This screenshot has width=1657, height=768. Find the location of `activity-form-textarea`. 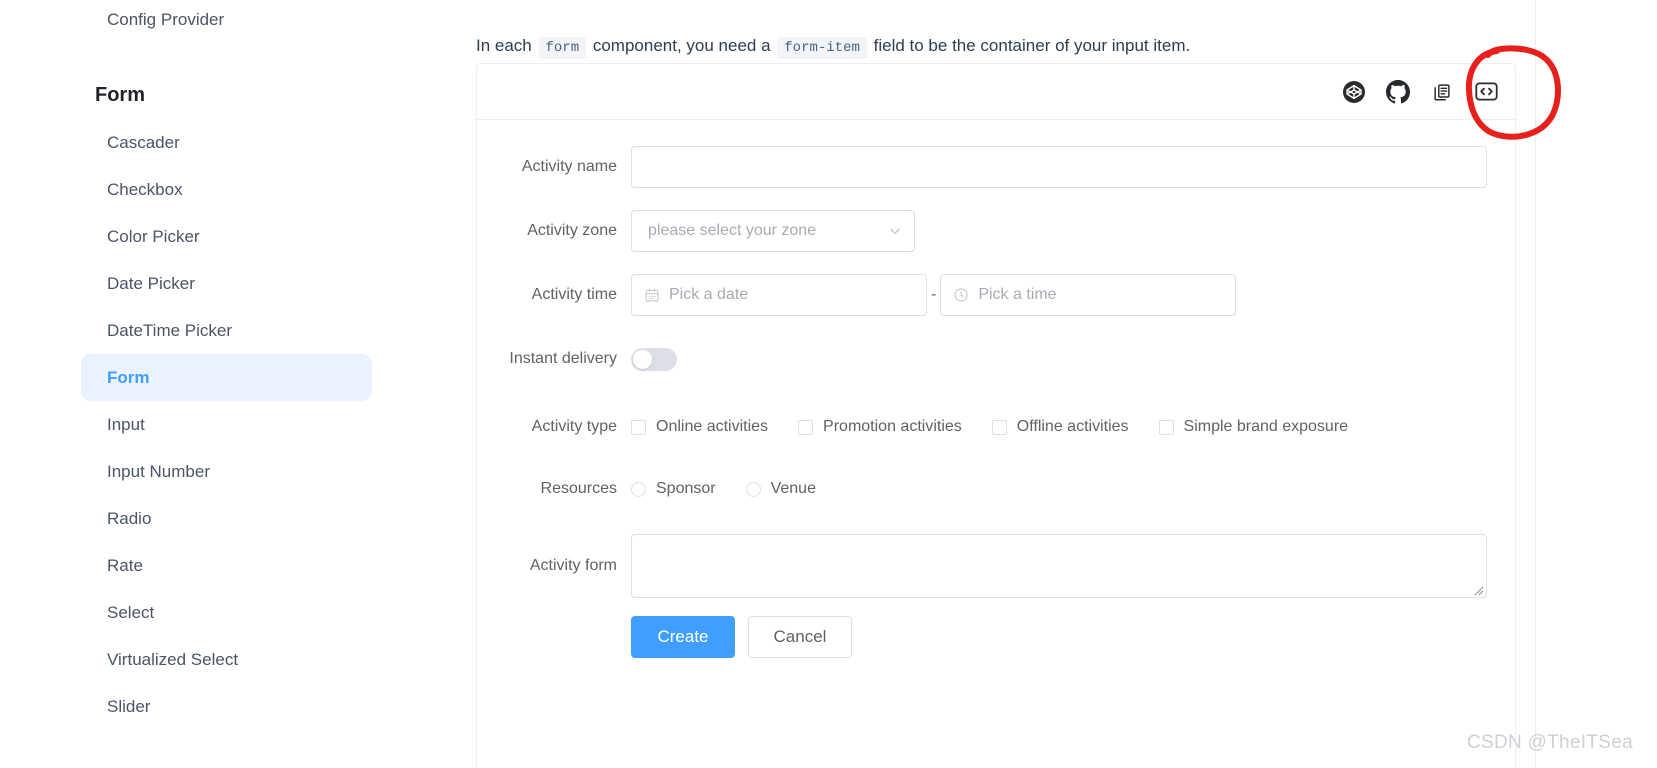

activity-form-textarea is located at coordinates (1059, 566).